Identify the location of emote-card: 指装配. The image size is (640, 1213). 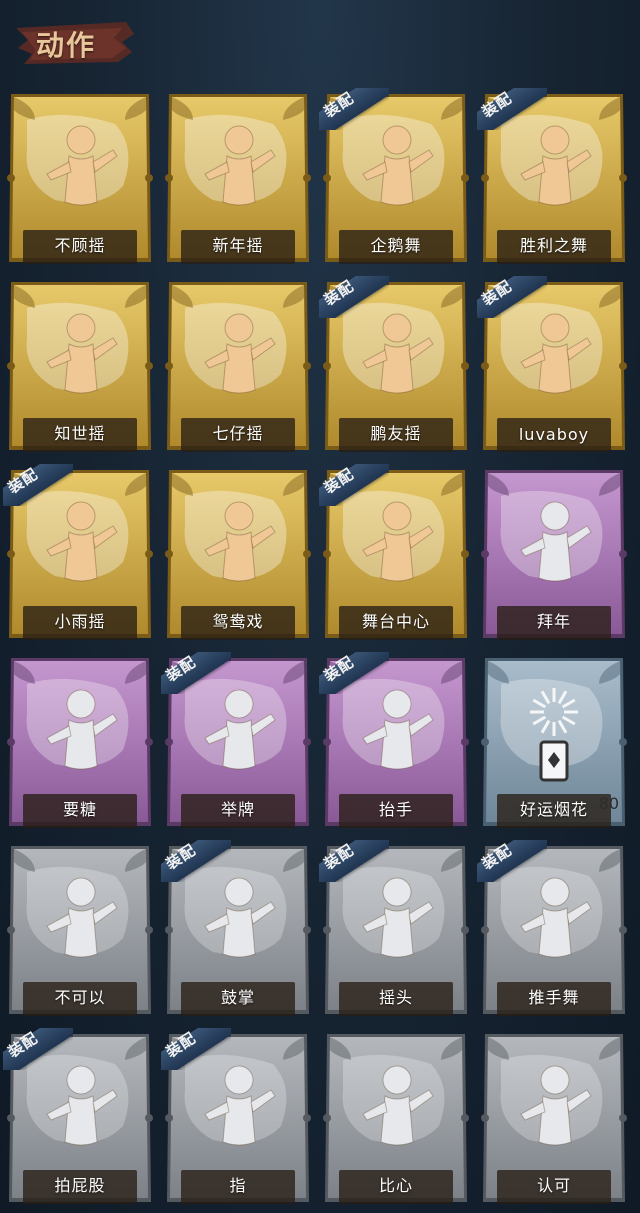
(237, 1118).